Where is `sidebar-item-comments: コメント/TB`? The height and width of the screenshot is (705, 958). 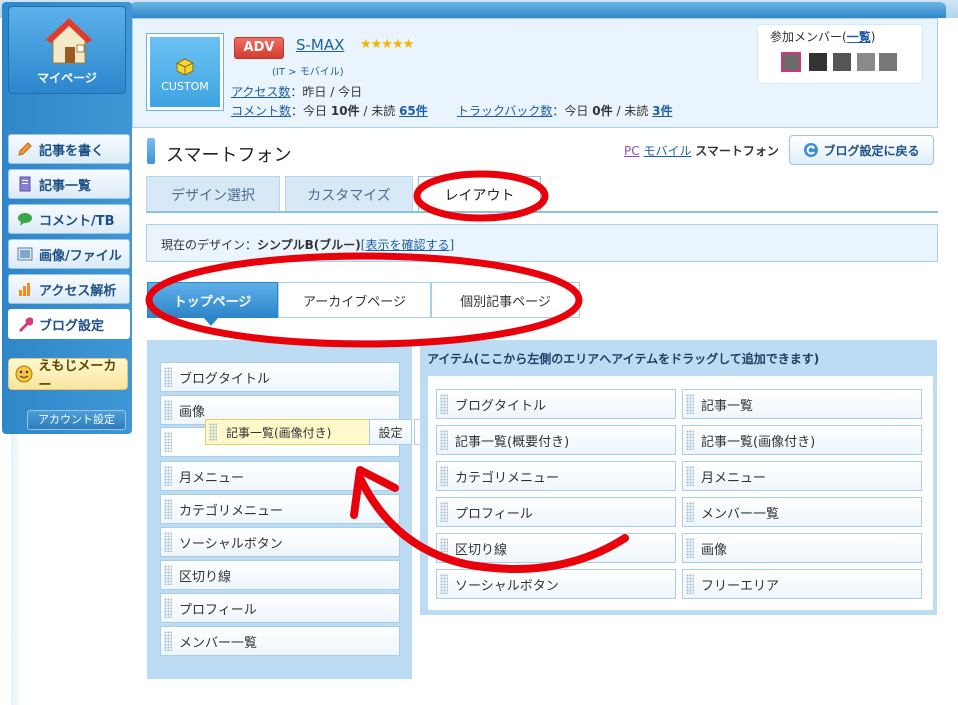
sidebar-item-comments: コメント/TB is located at coordinates (69, 219).